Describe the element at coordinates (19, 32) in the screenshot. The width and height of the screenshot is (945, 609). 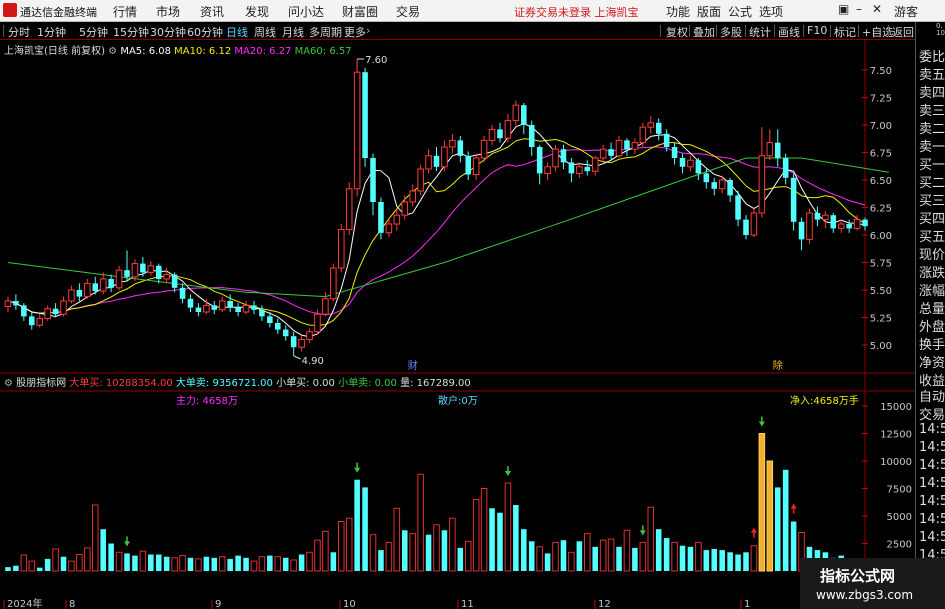
I see `period-intraday: 分时` at that location.